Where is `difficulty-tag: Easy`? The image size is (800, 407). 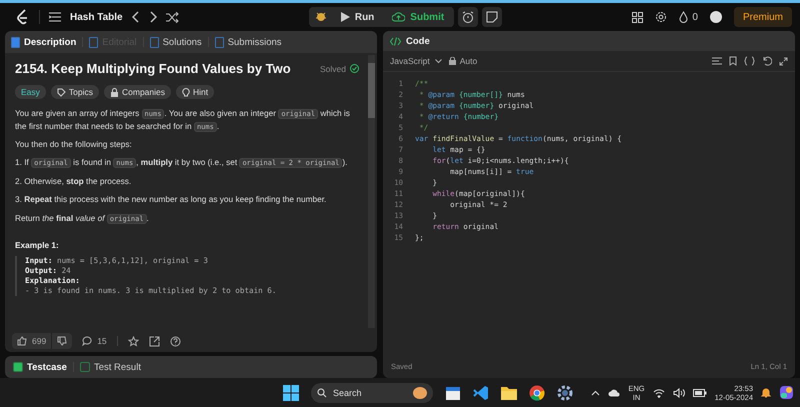
difficulty-tag: Easy is located at coordinates (30, 92).